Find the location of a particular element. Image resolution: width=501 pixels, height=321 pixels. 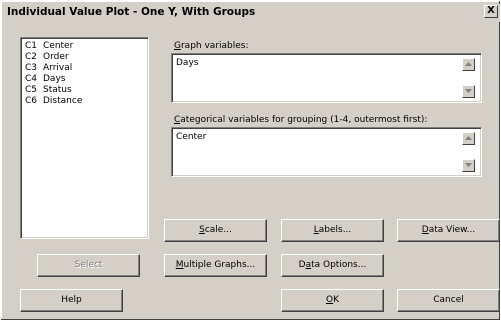

graph-variables-field: Days is located at coordinates (326, 78).